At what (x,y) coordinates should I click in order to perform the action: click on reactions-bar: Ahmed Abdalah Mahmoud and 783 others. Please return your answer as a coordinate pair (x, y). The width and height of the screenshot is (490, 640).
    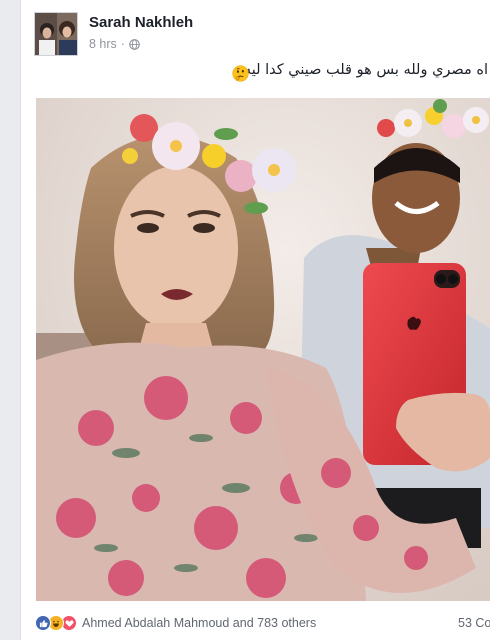
    Looking at the image, I should click on (175, 623).